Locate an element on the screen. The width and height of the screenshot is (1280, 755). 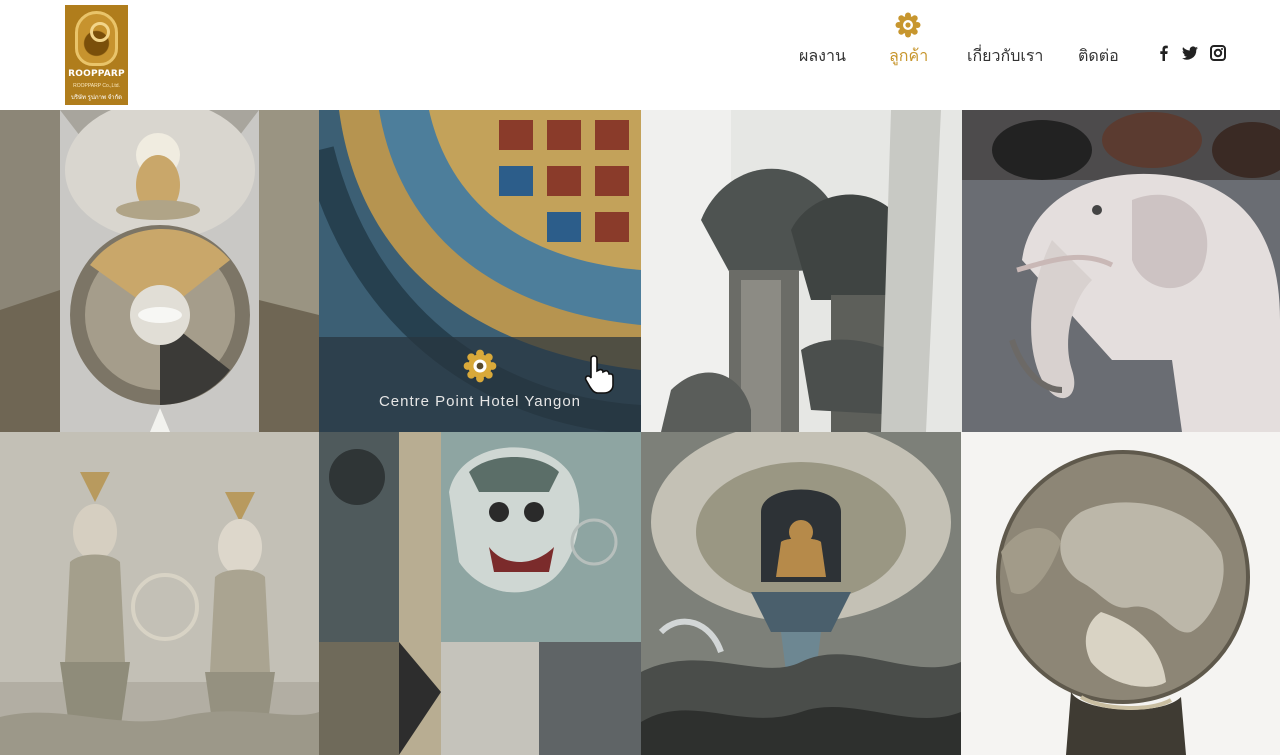
gallery-tile-buddha-mural is located at coordinates (159, 271).